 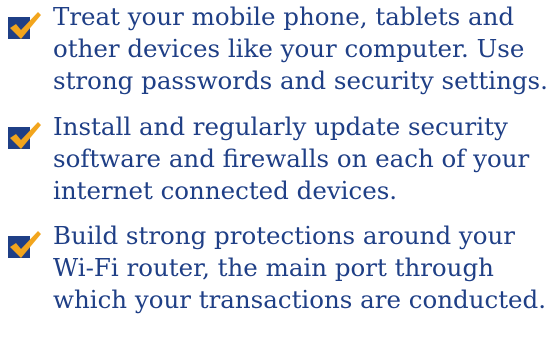 I want to click on checklist-line: software and firewalls on each of your, so click(x=291, y=158).